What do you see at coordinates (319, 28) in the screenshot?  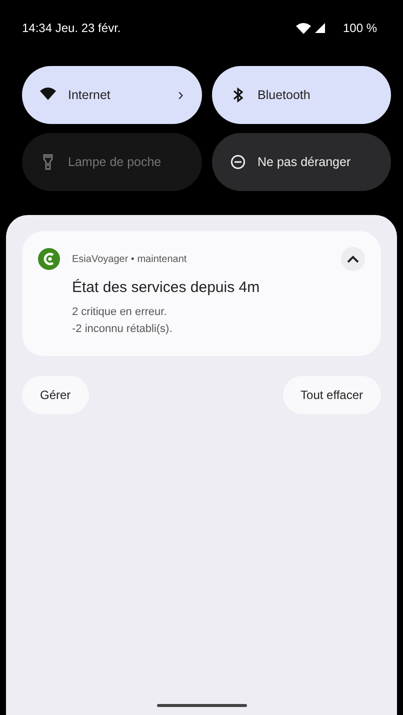 I see `signal-icon` at bounding box center [319, 28].